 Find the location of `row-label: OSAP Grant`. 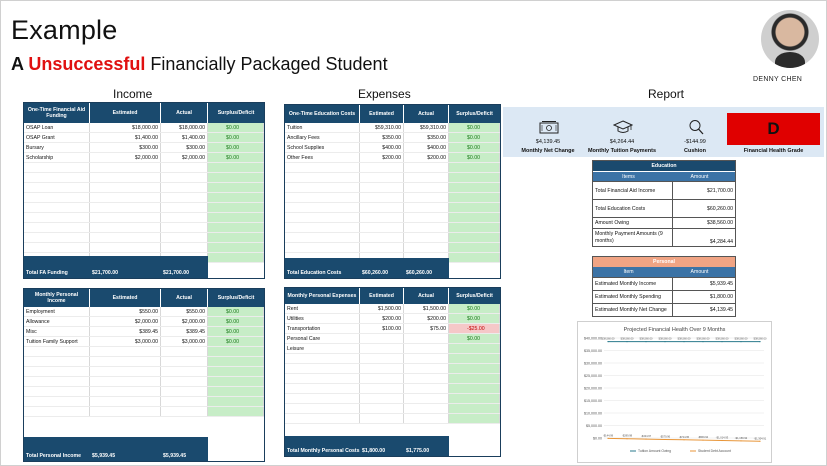

row-label: OSAP Grant is located at coordinates (57, 137).